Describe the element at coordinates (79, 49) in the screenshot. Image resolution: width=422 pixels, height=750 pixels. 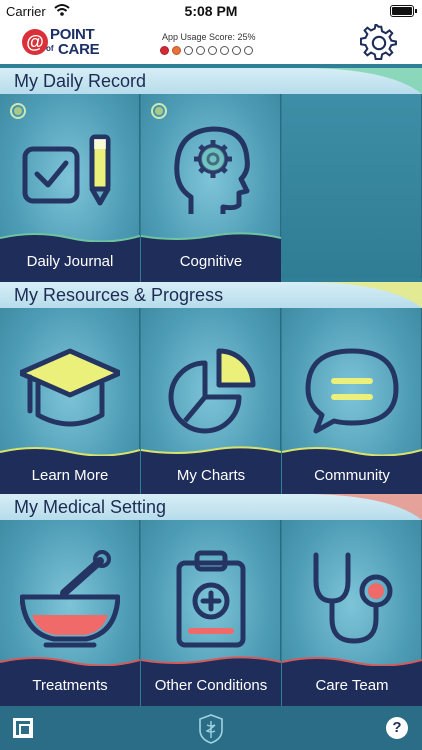
I see `logo-word-care: CARE` at that location.